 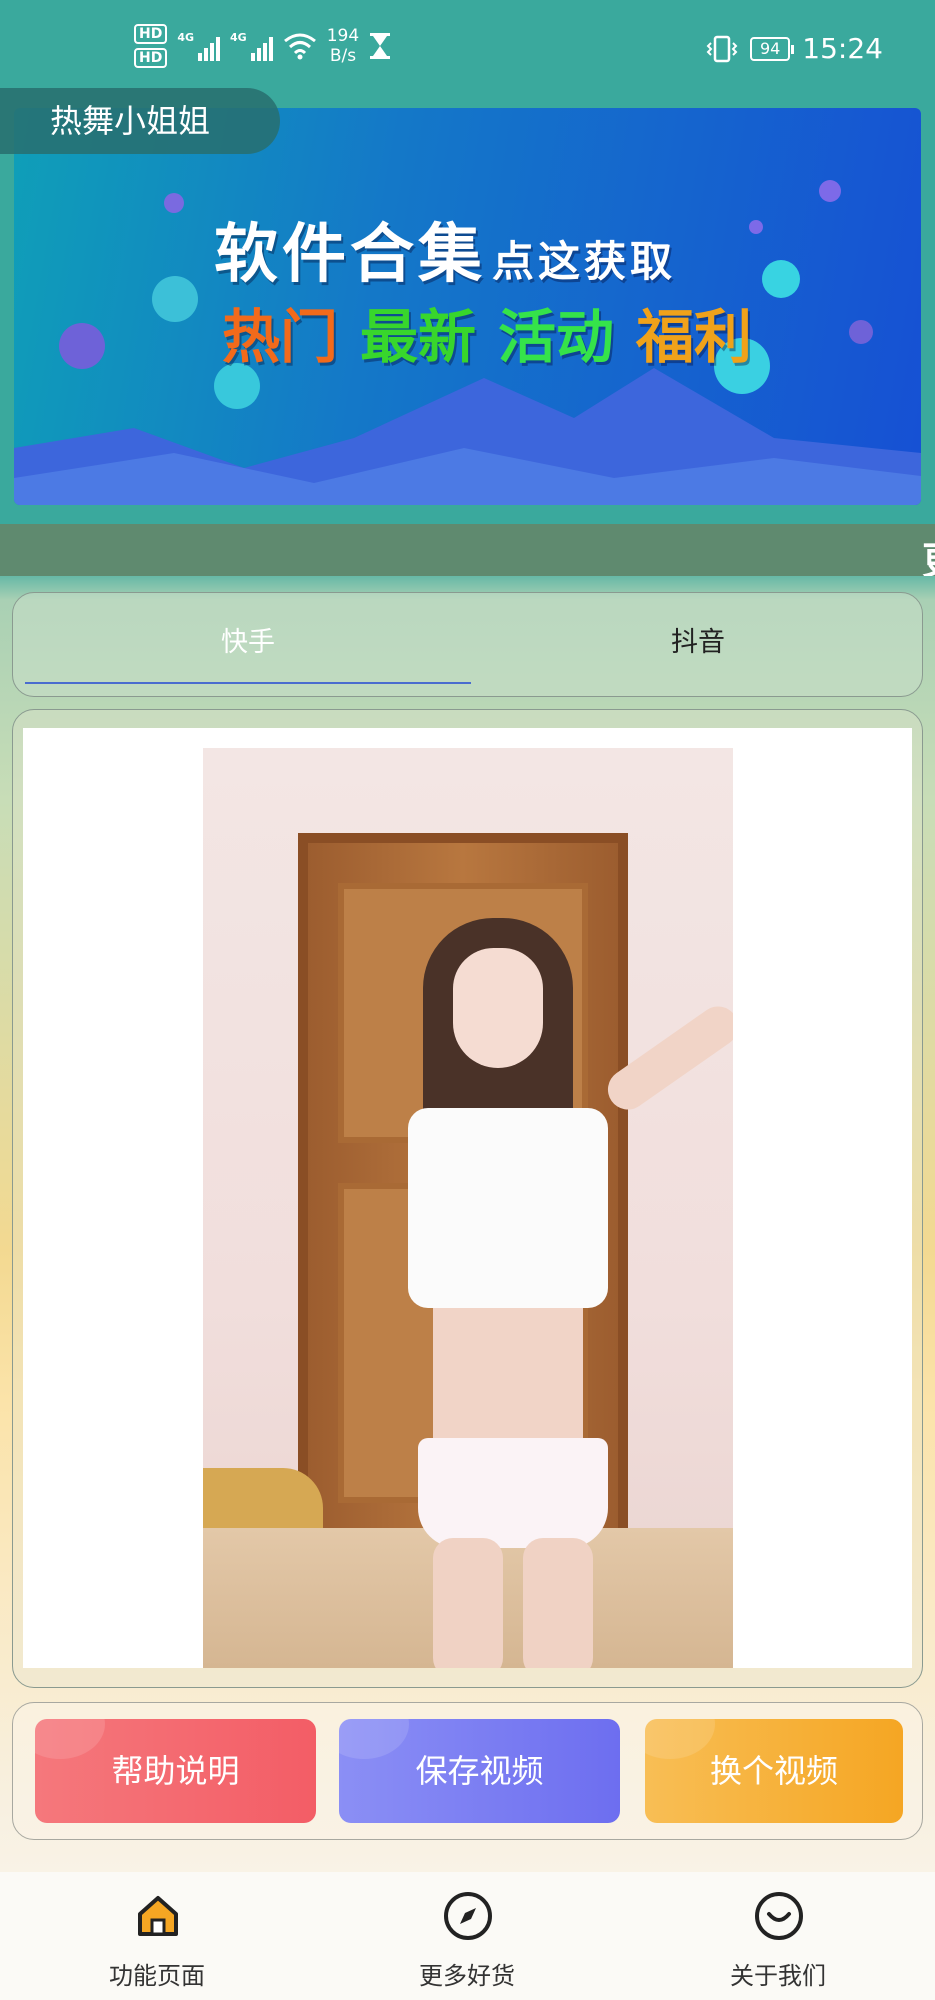 What do you see at coordinates (151, 34) in the screenshot?
I see `hd-indicator-1: HD` at bounding box center [151, 34].